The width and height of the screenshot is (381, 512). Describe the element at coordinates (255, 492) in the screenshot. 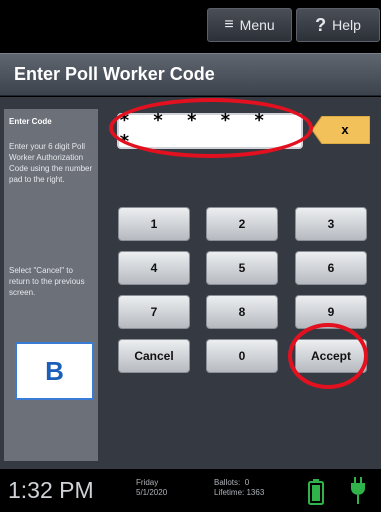

I see `lifetime-value: 1363` at that location.